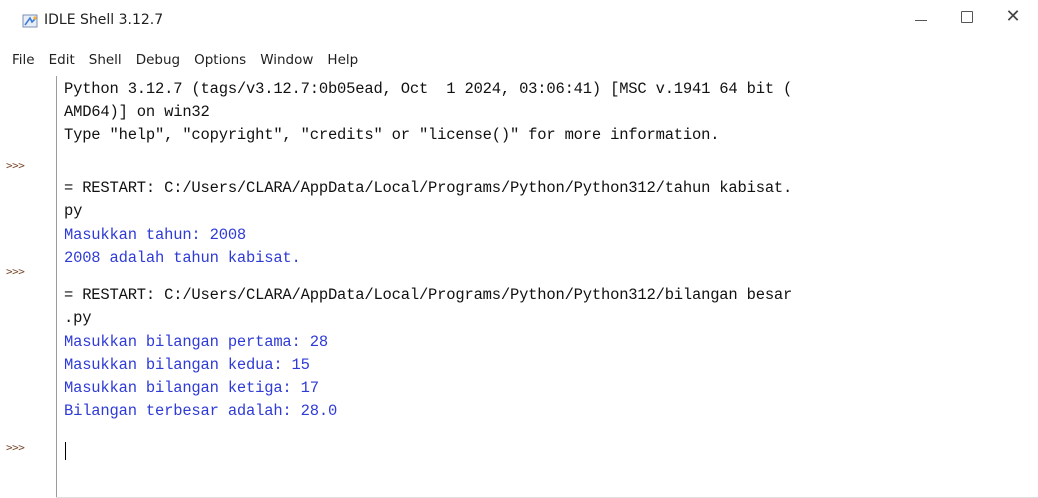  Describe the element at coordinates (158, 60) in the screenshot. I see `menu-debug: Debug` at that location.